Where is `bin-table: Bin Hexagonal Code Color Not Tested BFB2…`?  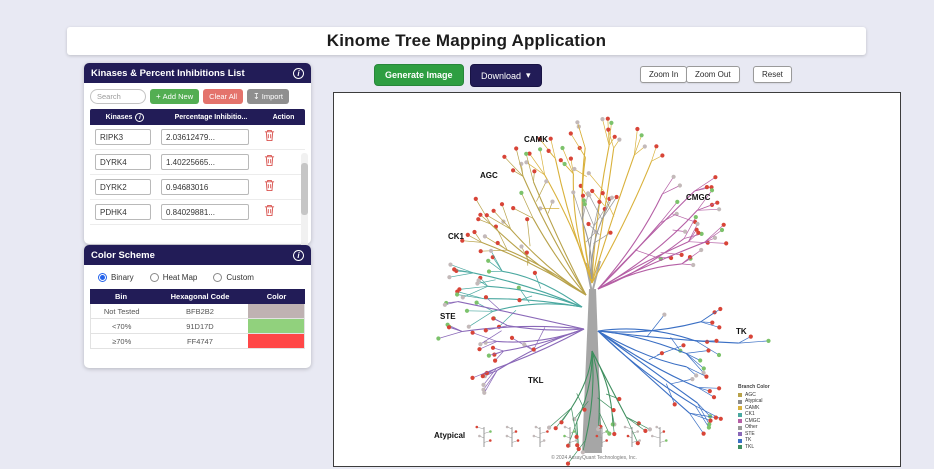
bin-table: Bin Hexagonal Code Color Not Tested BFB2… is located at coordinates (197, 319).